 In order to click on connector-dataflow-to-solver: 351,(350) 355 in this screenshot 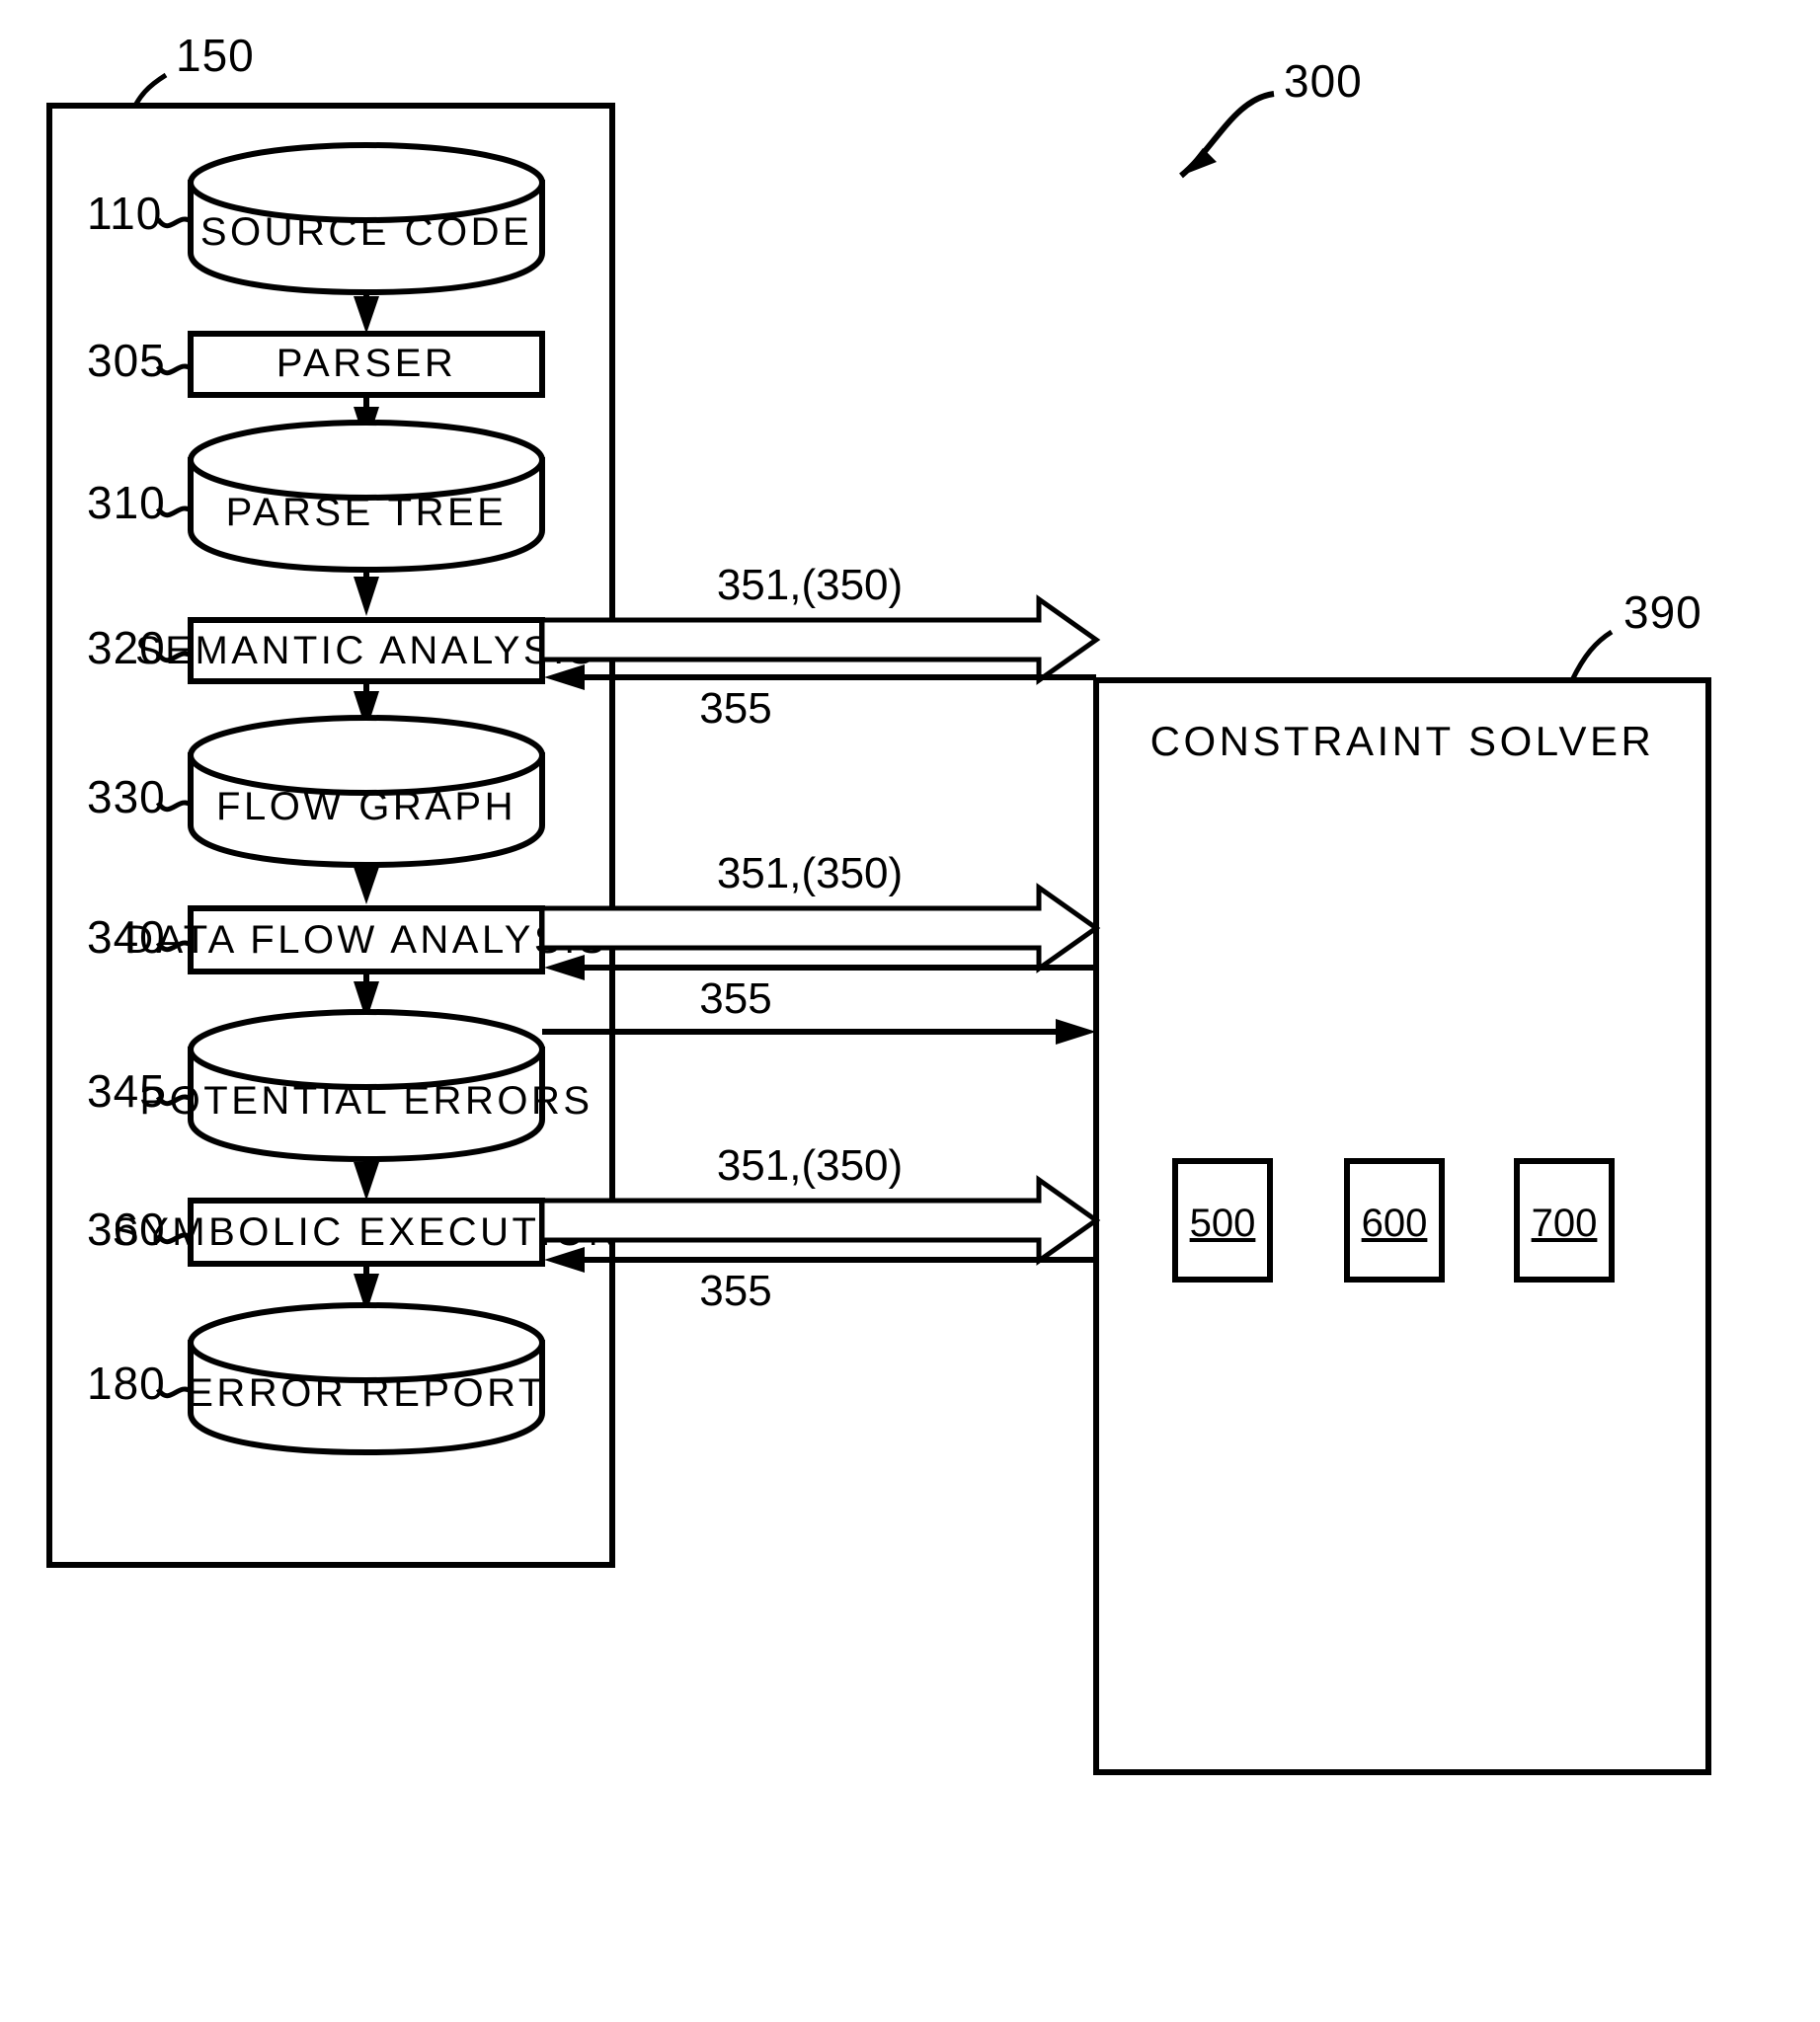, I will do `click(820, 936)`.